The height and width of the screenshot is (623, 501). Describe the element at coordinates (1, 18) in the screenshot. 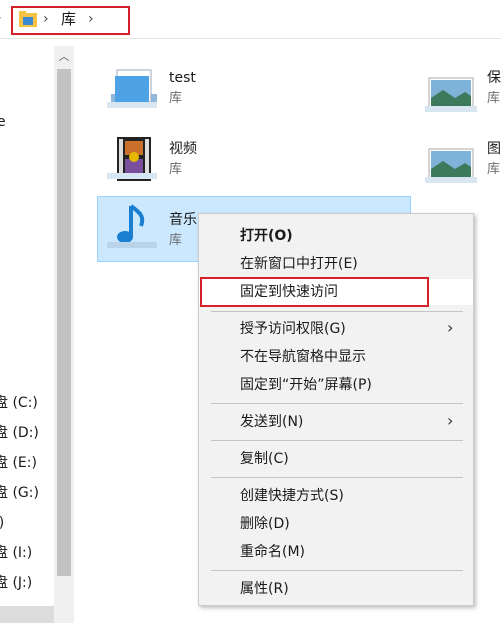

I see `chevron-right-icon: ›` at that location.